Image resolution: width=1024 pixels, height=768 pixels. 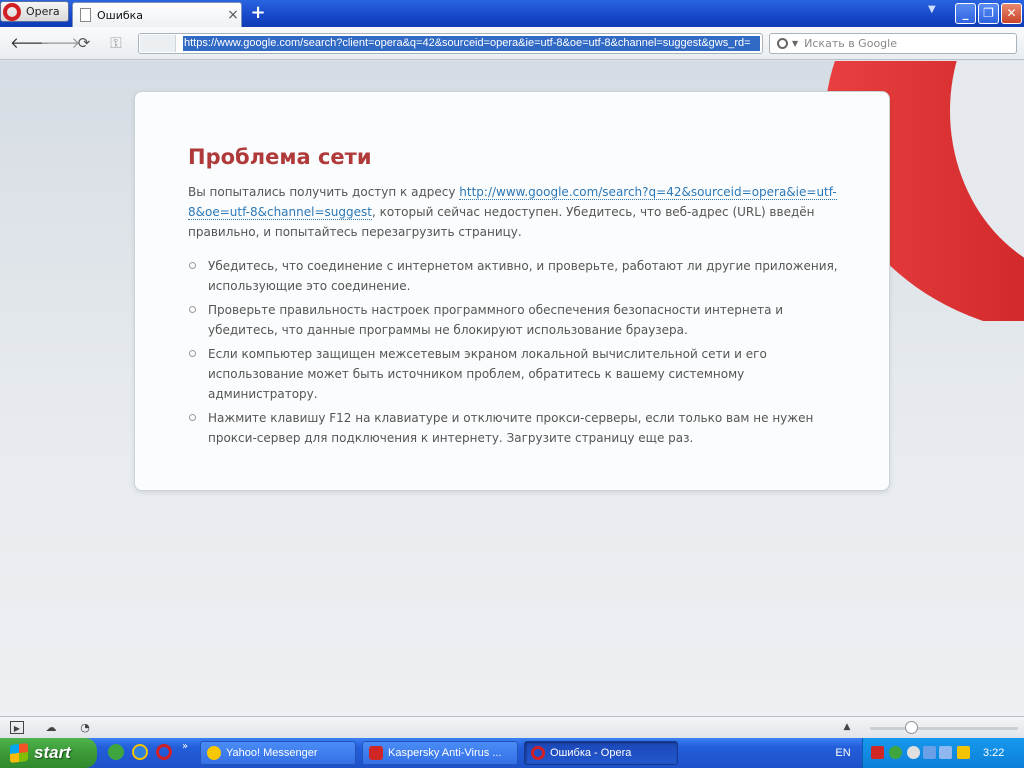 What do you see at coordinates (376, 753) in the screenshot?
I see `kaspersky-icon` at bounding box center [376, 753].